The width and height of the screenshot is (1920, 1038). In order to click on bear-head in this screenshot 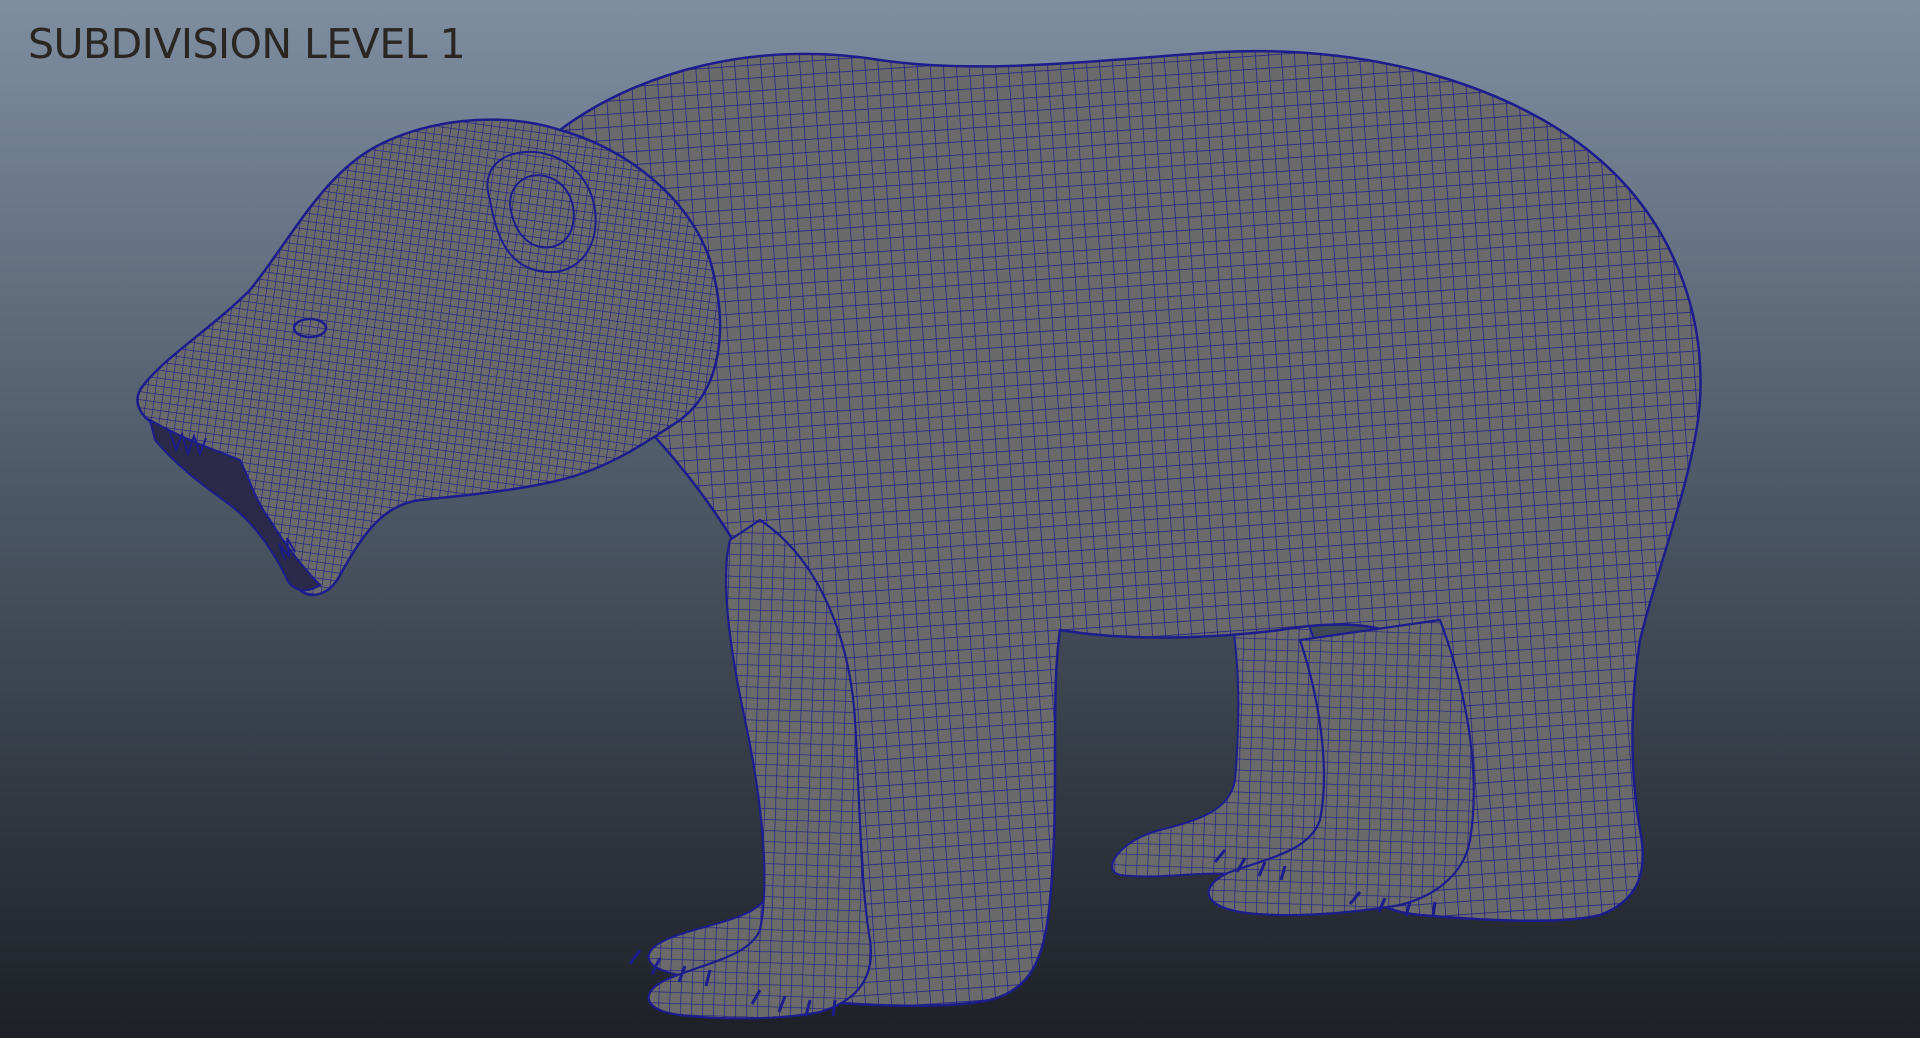, I will do `click(429, 357)`.